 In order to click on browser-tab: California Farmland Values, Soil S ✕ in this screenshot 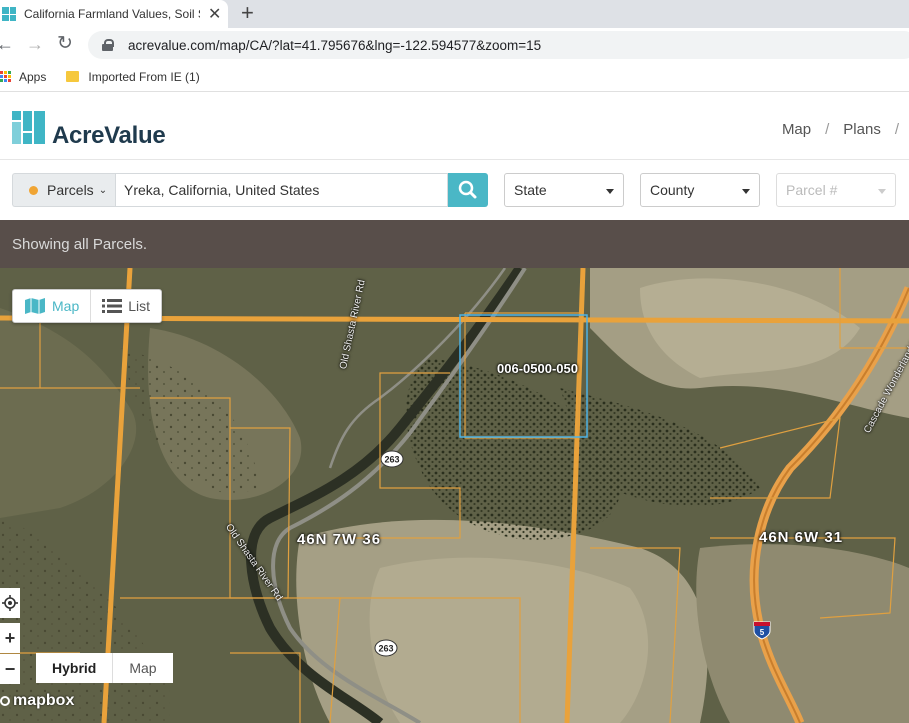, I will do `click(114, 14)`.